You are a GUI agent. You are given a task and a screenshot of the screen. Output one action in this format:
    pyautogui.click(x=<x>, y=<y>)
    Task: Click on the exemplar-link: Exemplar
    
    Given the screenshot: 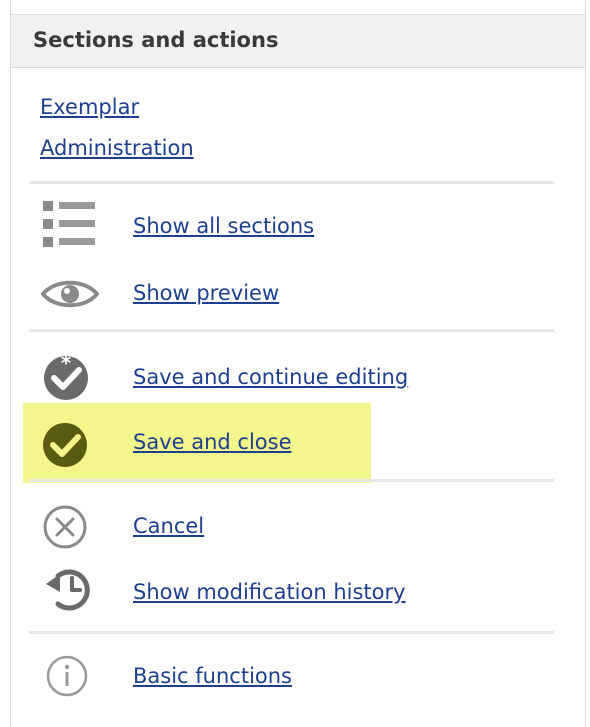 What is the action you would take?
    pyautogui.click(x=89, y=107)
    